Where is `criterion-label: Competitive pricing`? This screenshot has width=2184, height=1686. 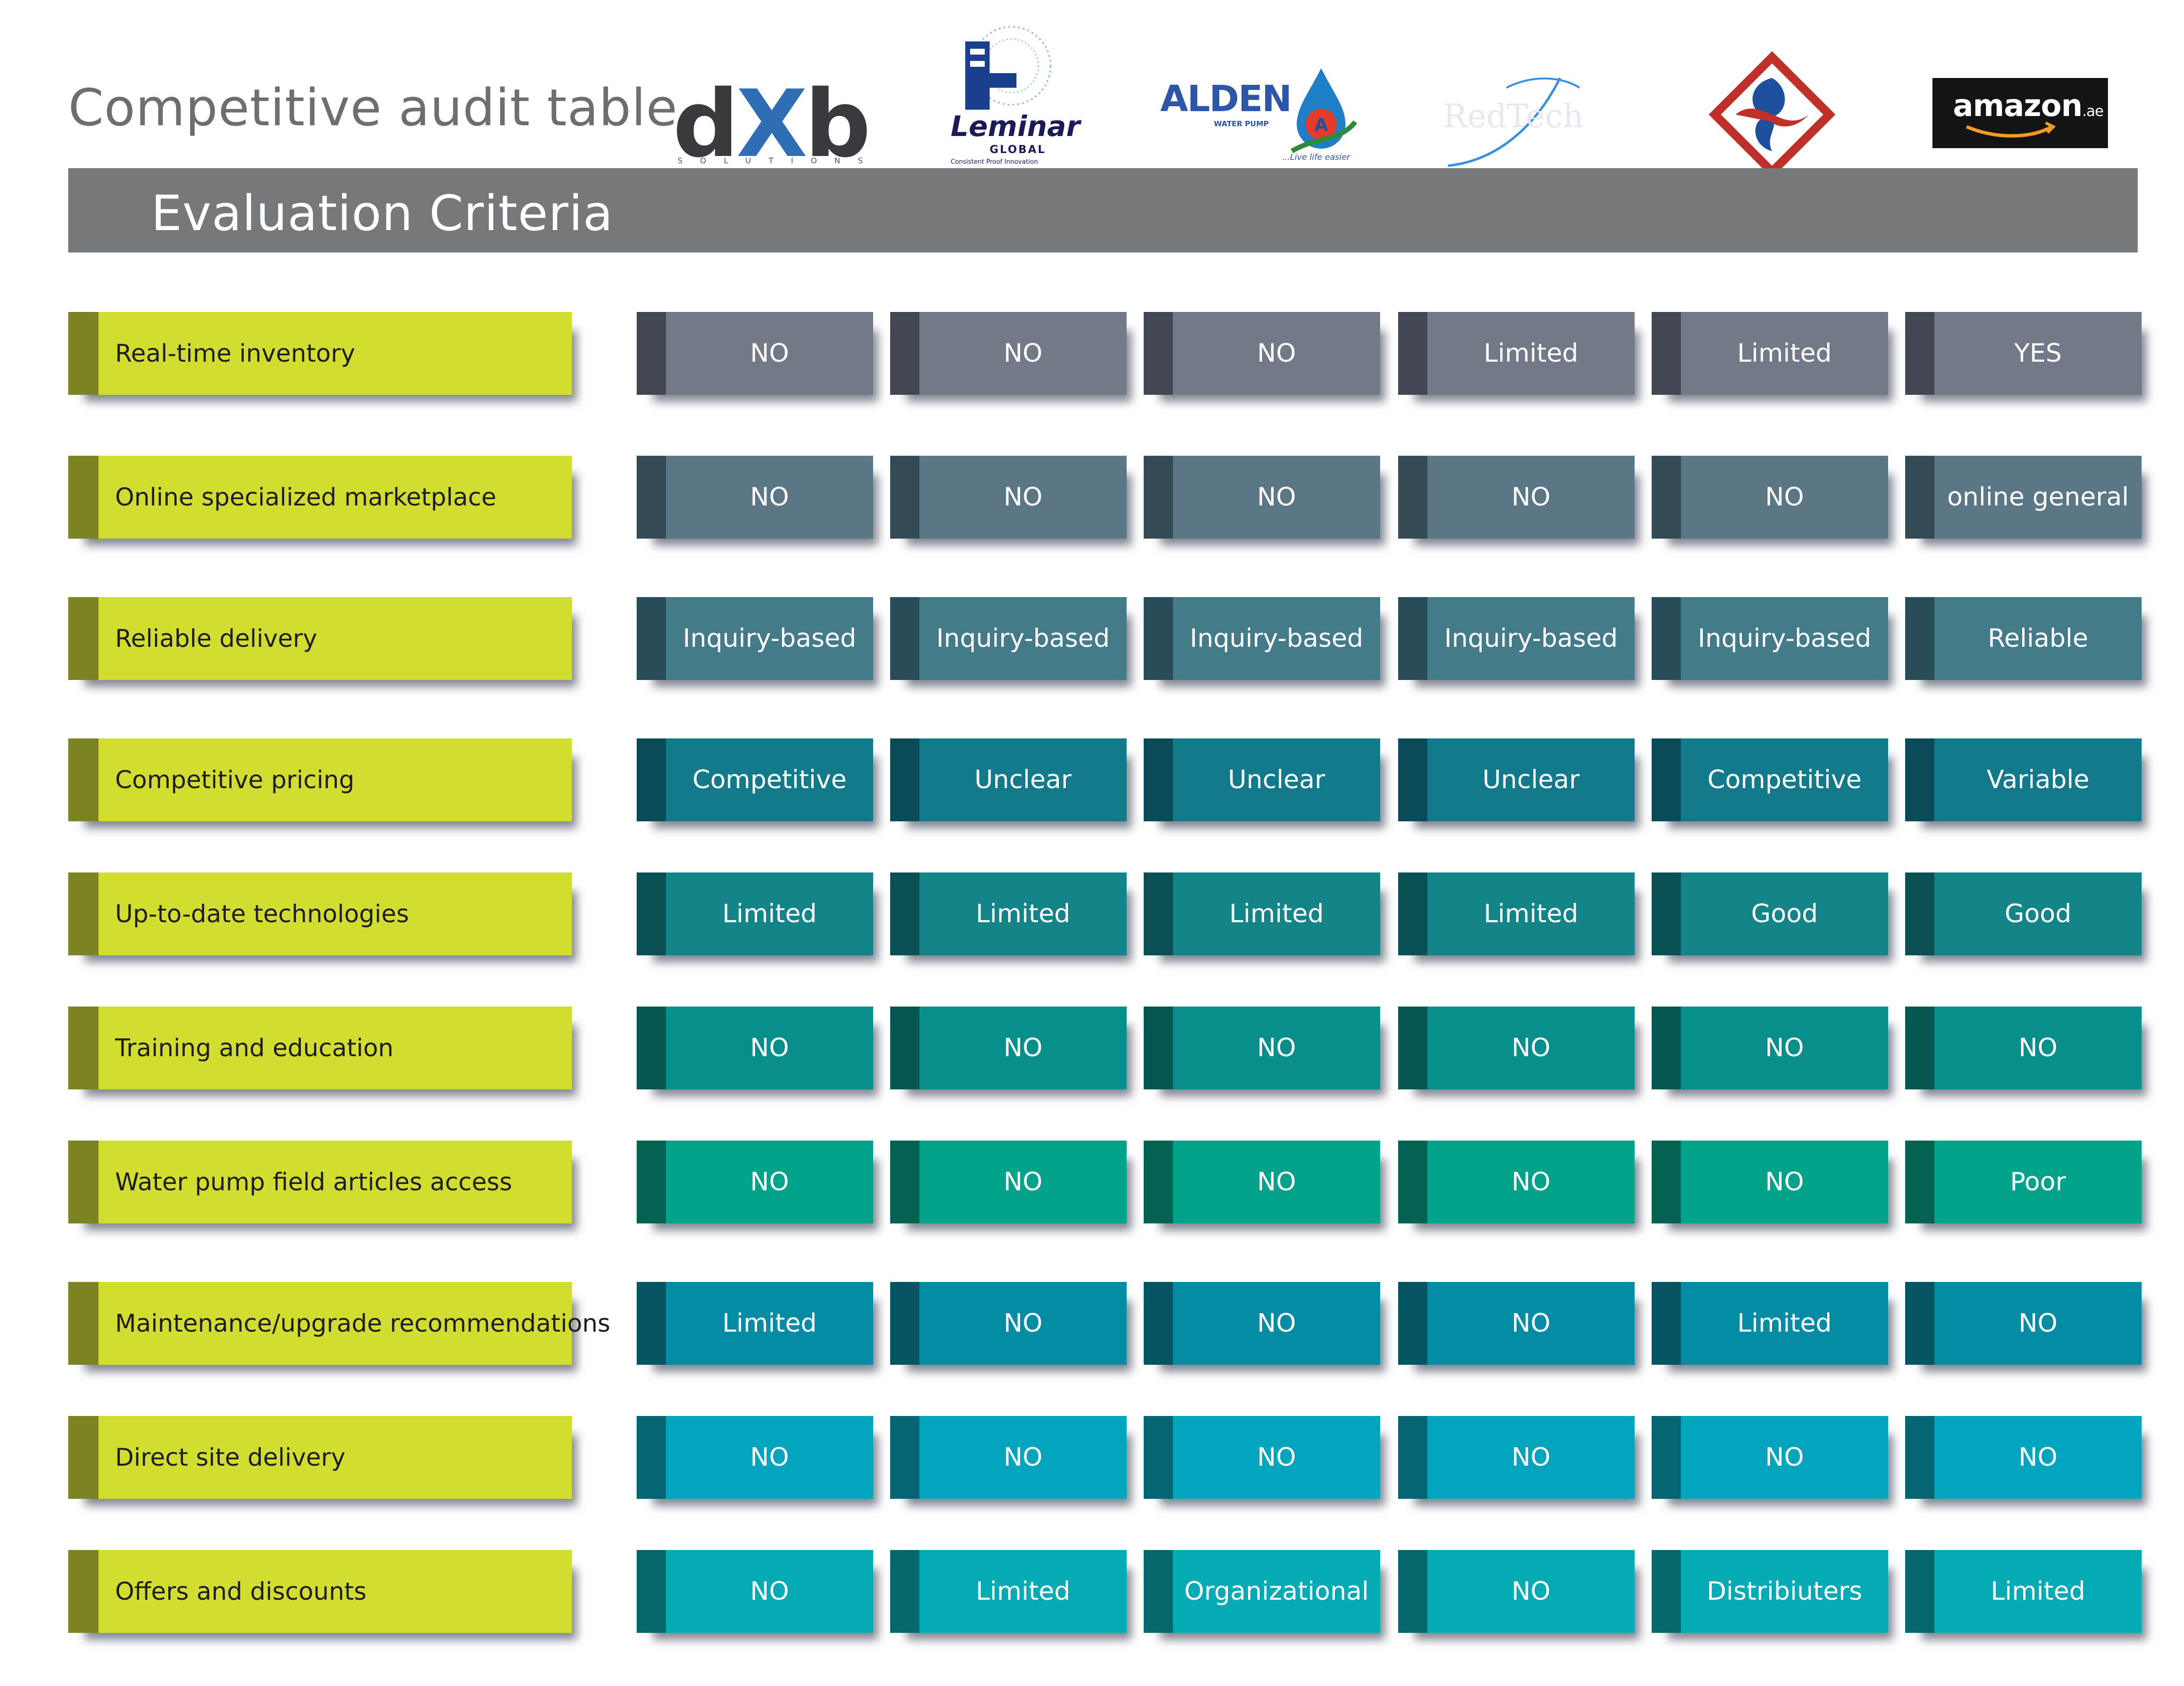 criterion-label: Competitive pricing is located at coordinates (320, 779).